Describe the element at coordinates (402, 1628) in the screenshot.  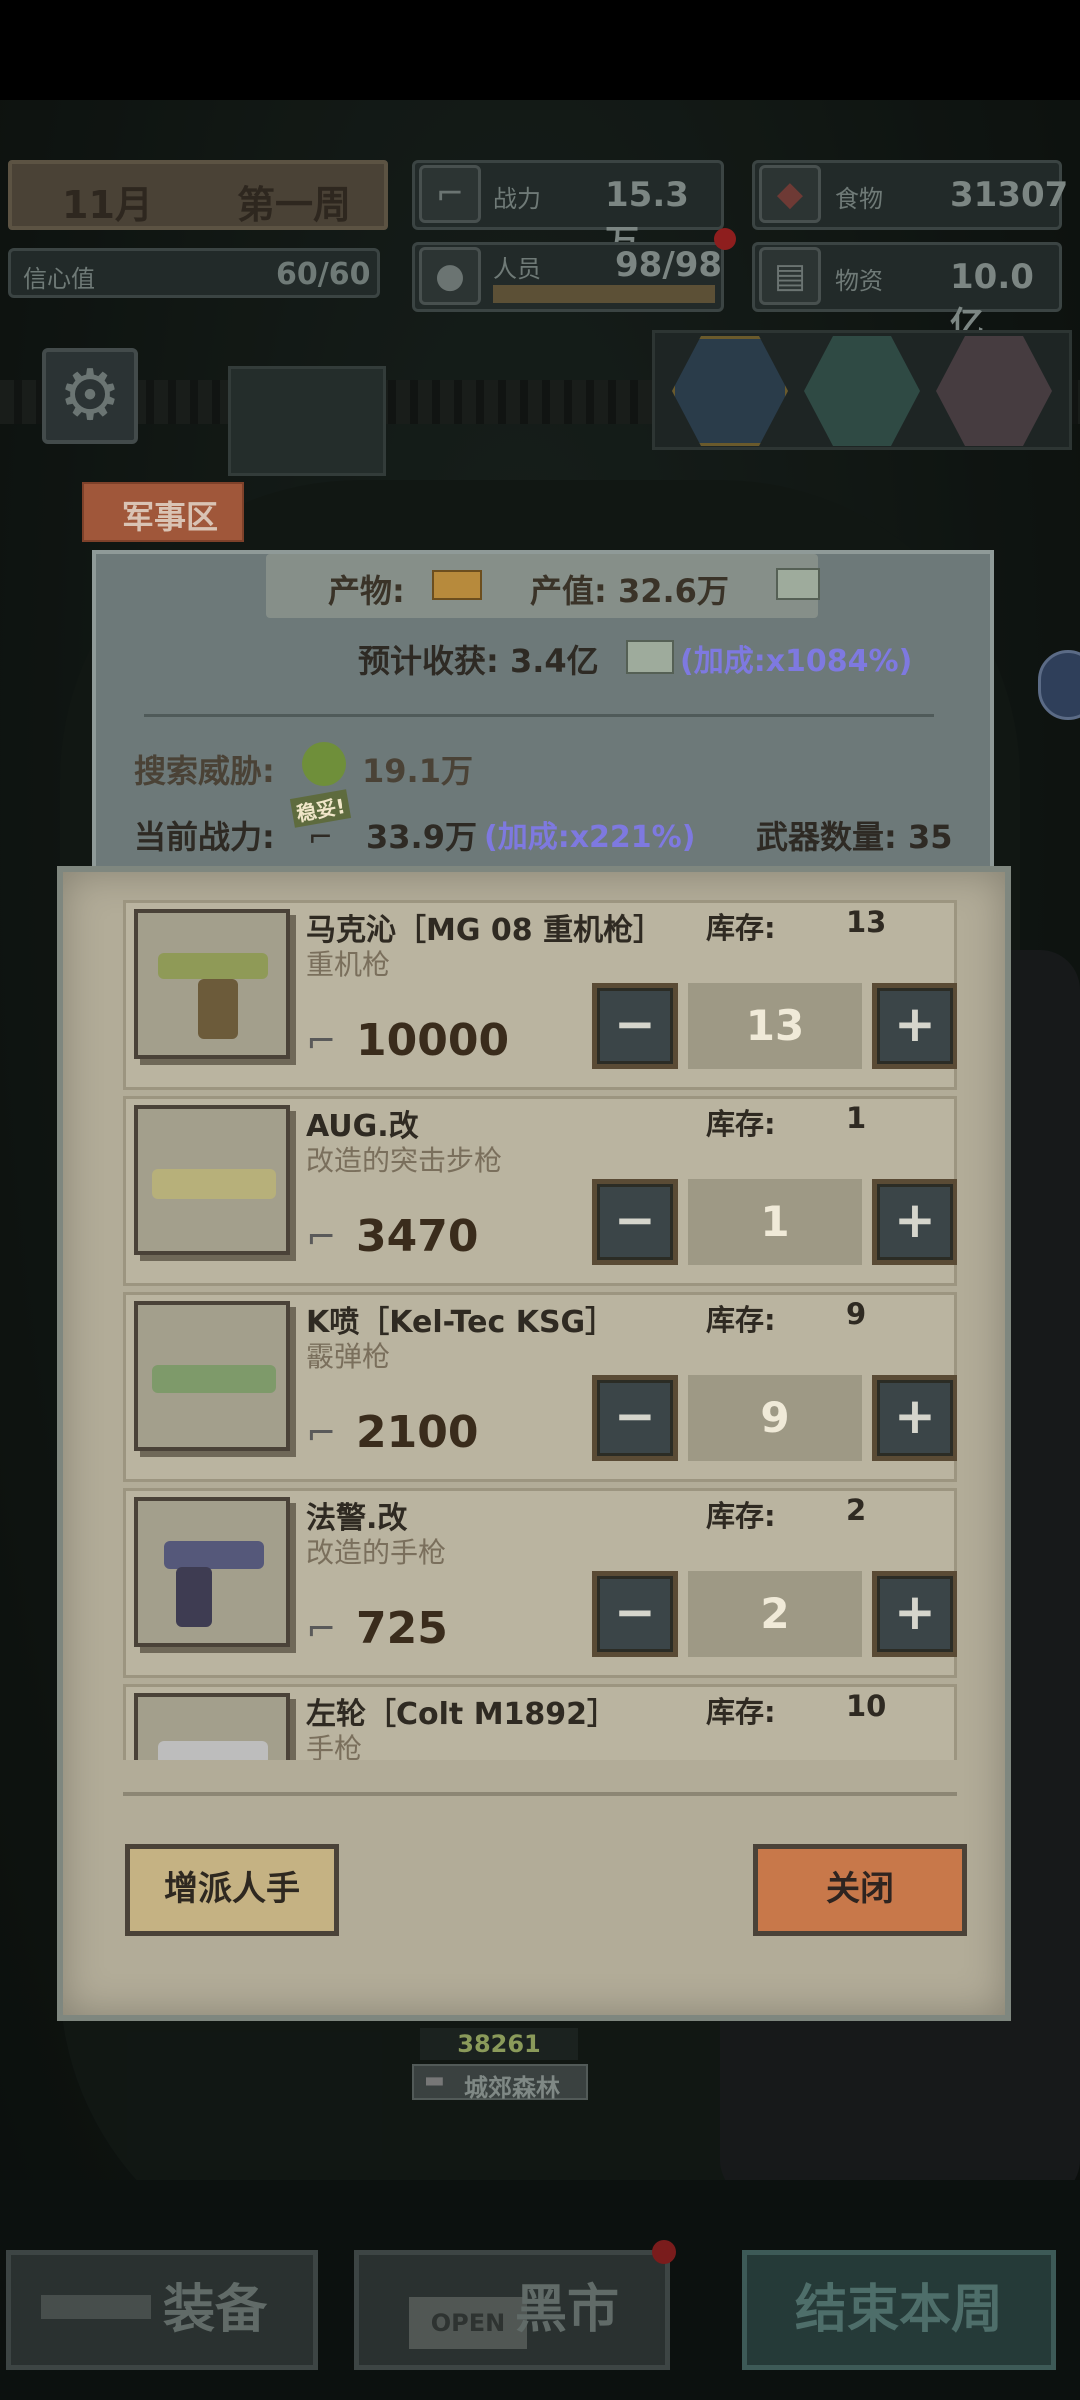
I see `weapon-power: 725` at that location.